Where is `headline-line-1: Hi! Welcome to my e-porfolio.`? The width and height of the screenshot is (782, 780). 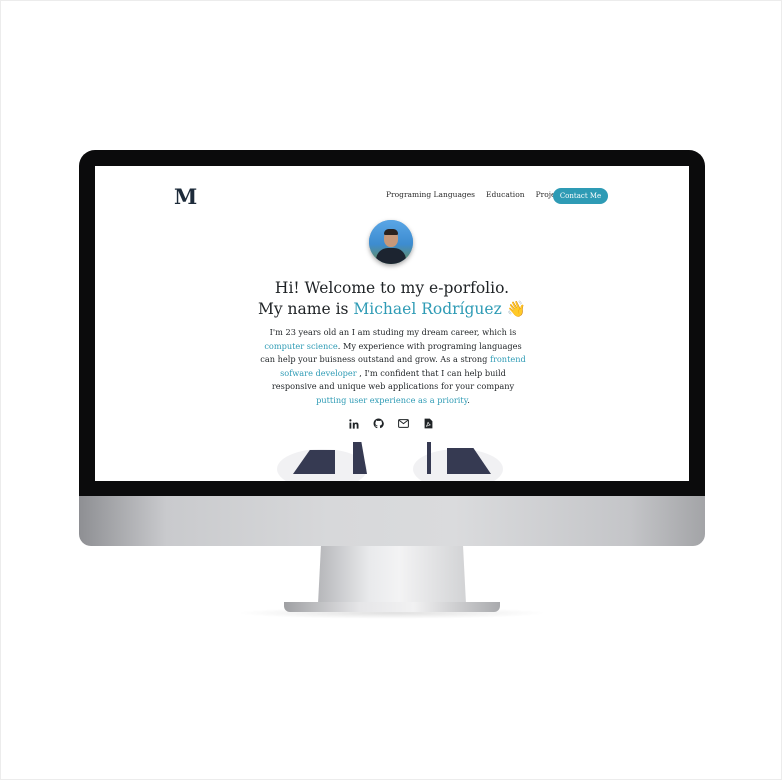
headline-line-1: Hi! Welcome to my e-porfolio. is located at coordinates (392, 288).